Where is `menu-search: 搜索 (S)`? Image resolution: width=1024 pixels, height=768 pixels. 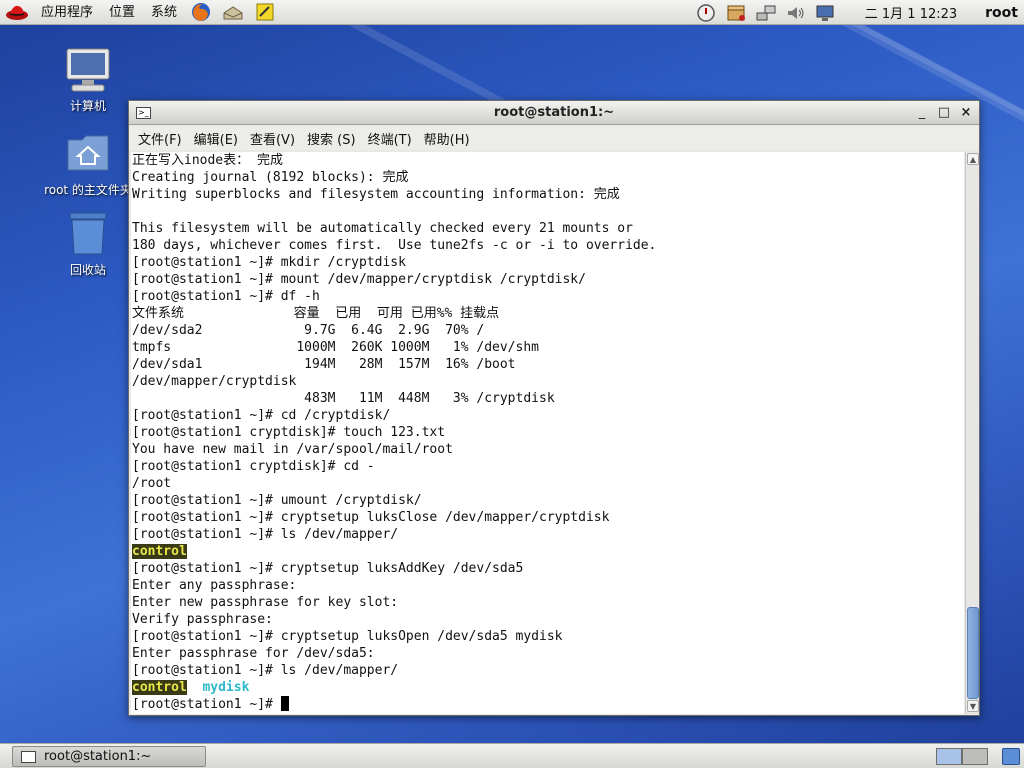 menu-search: 搜索 (S) is located at coordinates (331, 138).